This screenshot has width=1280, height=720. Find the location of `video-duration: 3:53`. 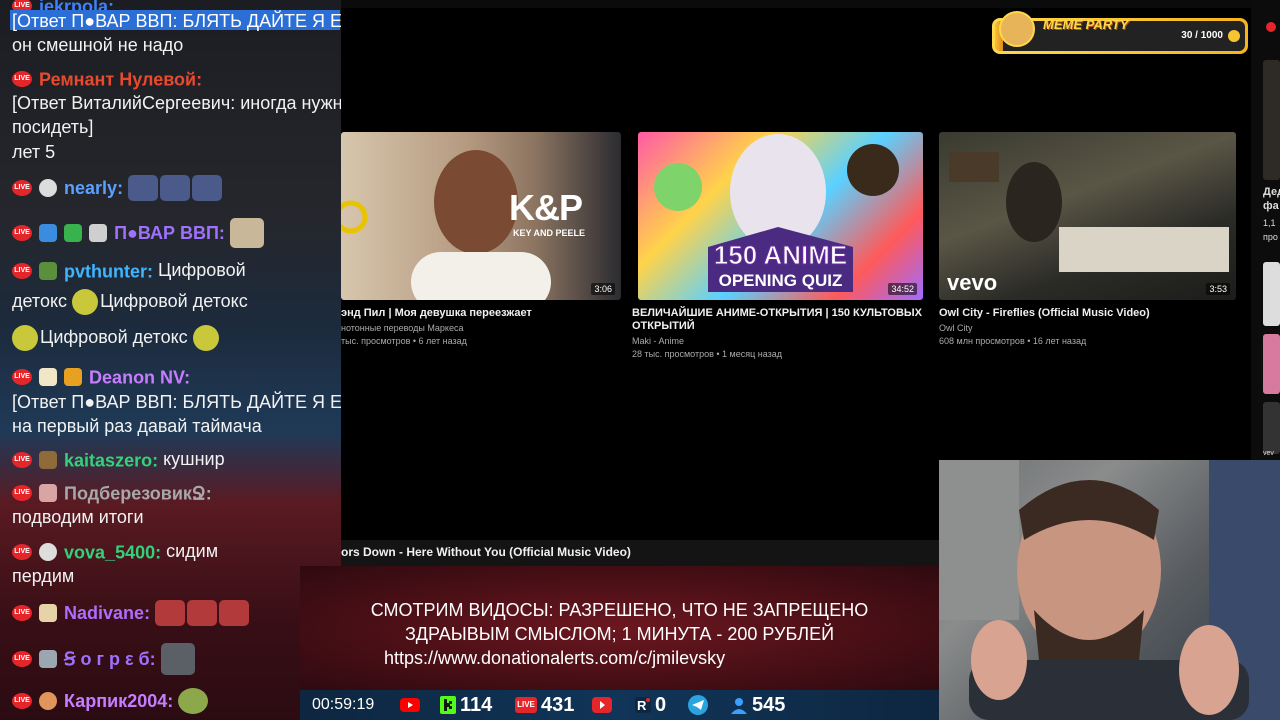

video-duration: 3:53 is located at coordinates (1218, 289).